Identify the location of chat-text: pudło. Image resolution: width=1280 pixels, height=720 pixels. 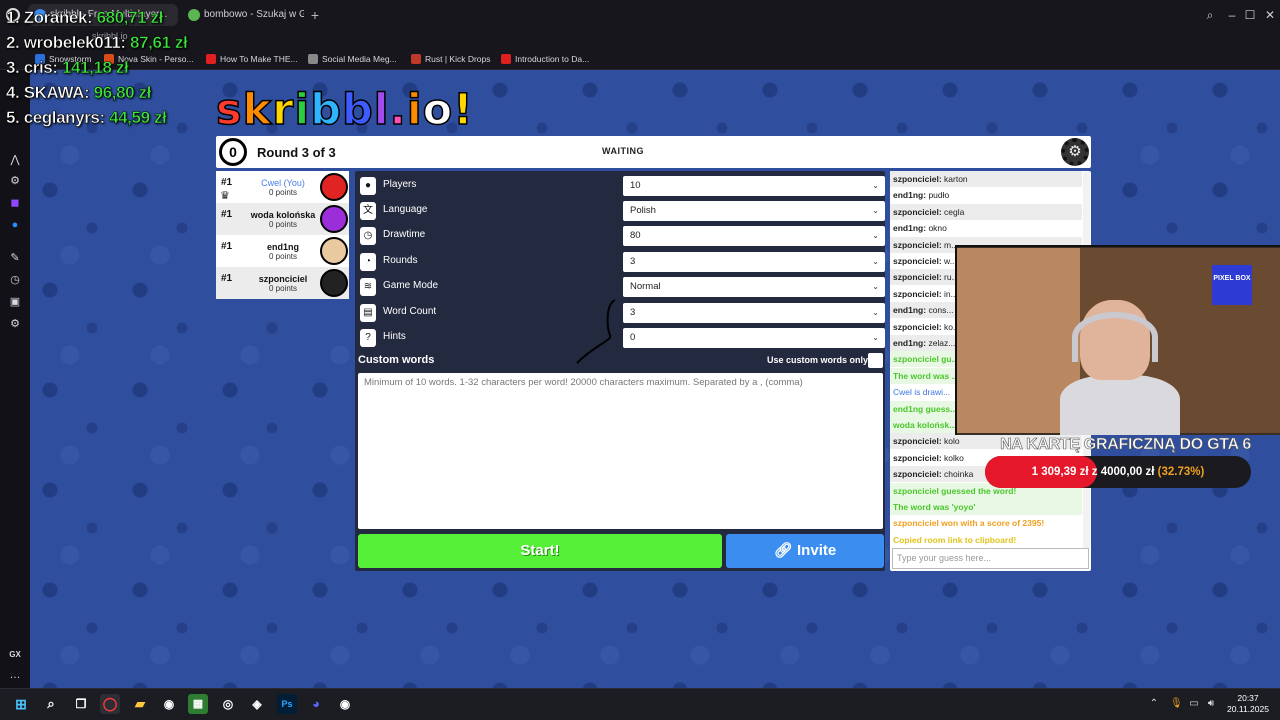
(939, 195).